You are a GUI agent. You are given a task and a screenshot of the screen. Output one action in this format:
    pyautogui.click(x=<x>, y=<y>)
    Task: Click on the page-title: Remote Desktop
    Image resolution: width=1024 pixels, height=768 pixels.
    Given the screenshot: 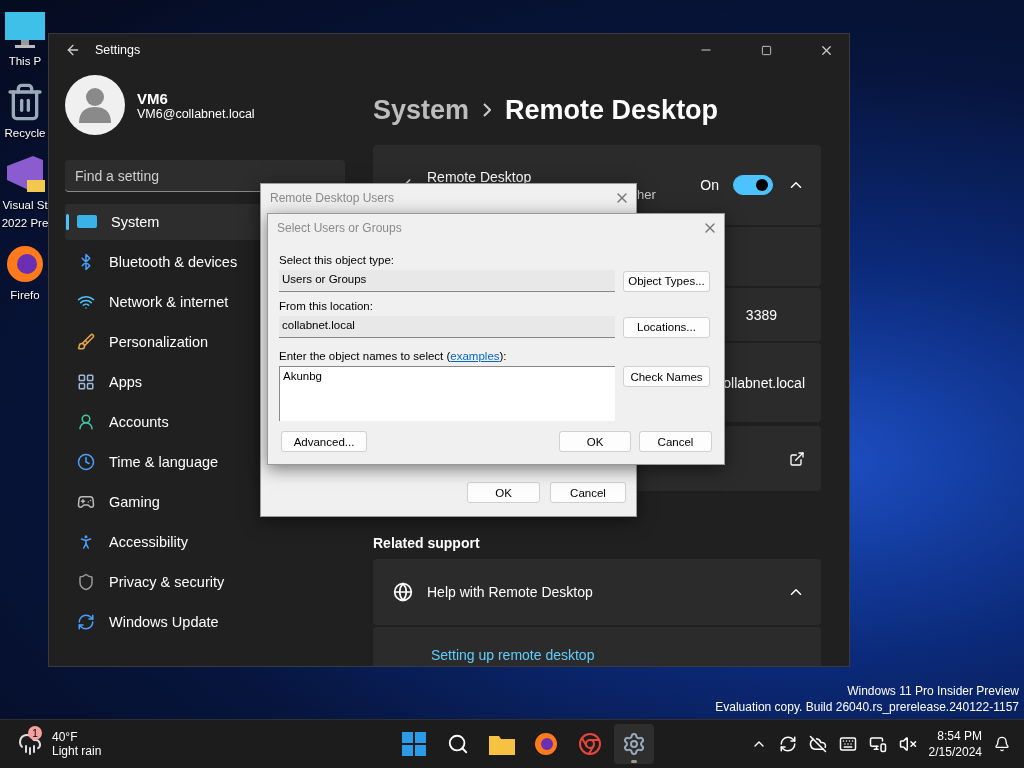 What is the action you would take?
    pyautogui.click(x=612, y=110)
    